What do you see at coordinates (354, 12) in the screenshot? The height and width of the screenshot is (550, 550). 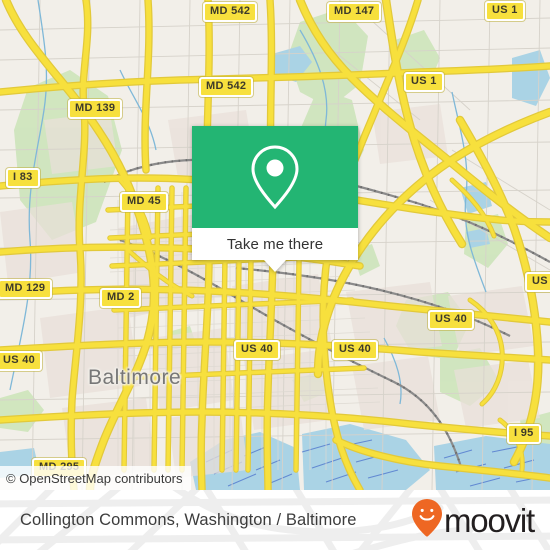 I see `road-shield: MD 147` at bounding box center [354, 12].